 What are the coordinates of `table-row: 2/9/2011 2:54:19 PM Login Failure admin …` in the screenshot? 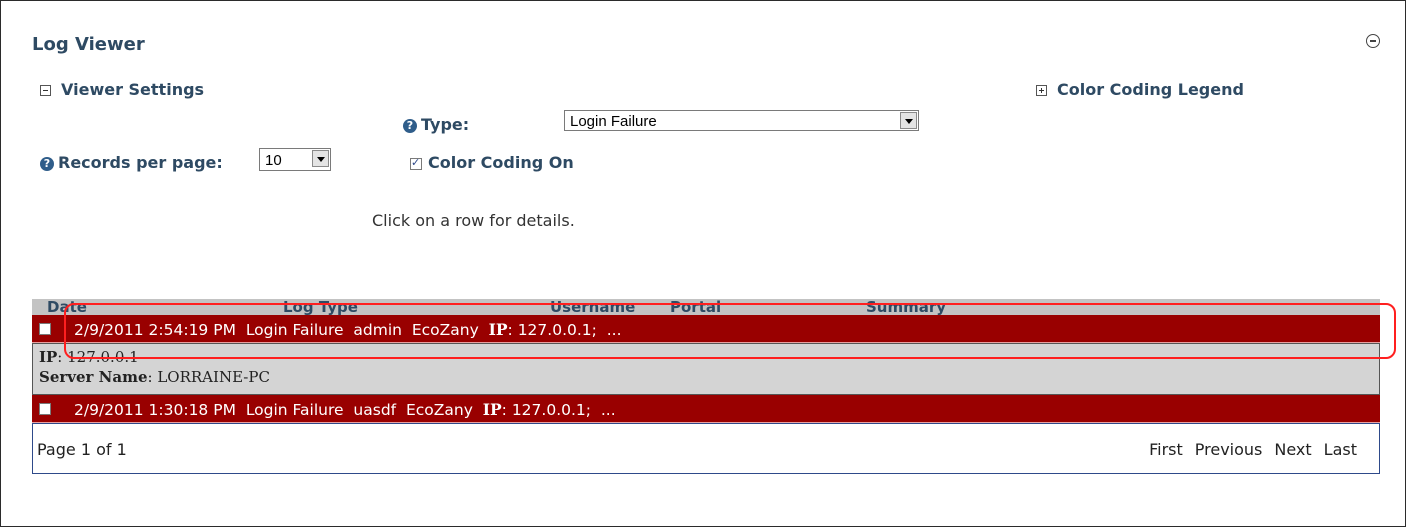 It's located at (706, 329).